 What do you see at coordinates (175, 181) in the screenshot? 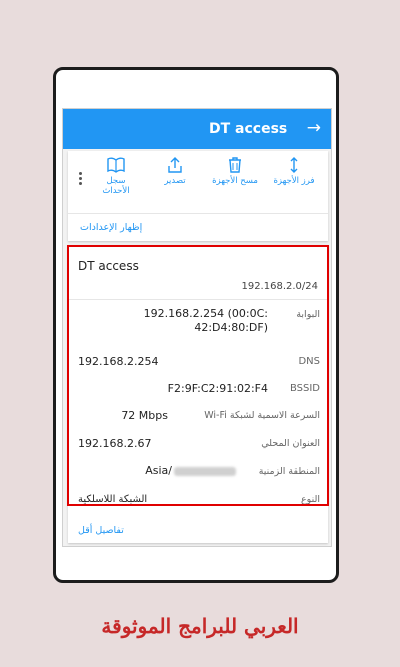
I see `export-label: تصدير` at bounding box center [175, 181].